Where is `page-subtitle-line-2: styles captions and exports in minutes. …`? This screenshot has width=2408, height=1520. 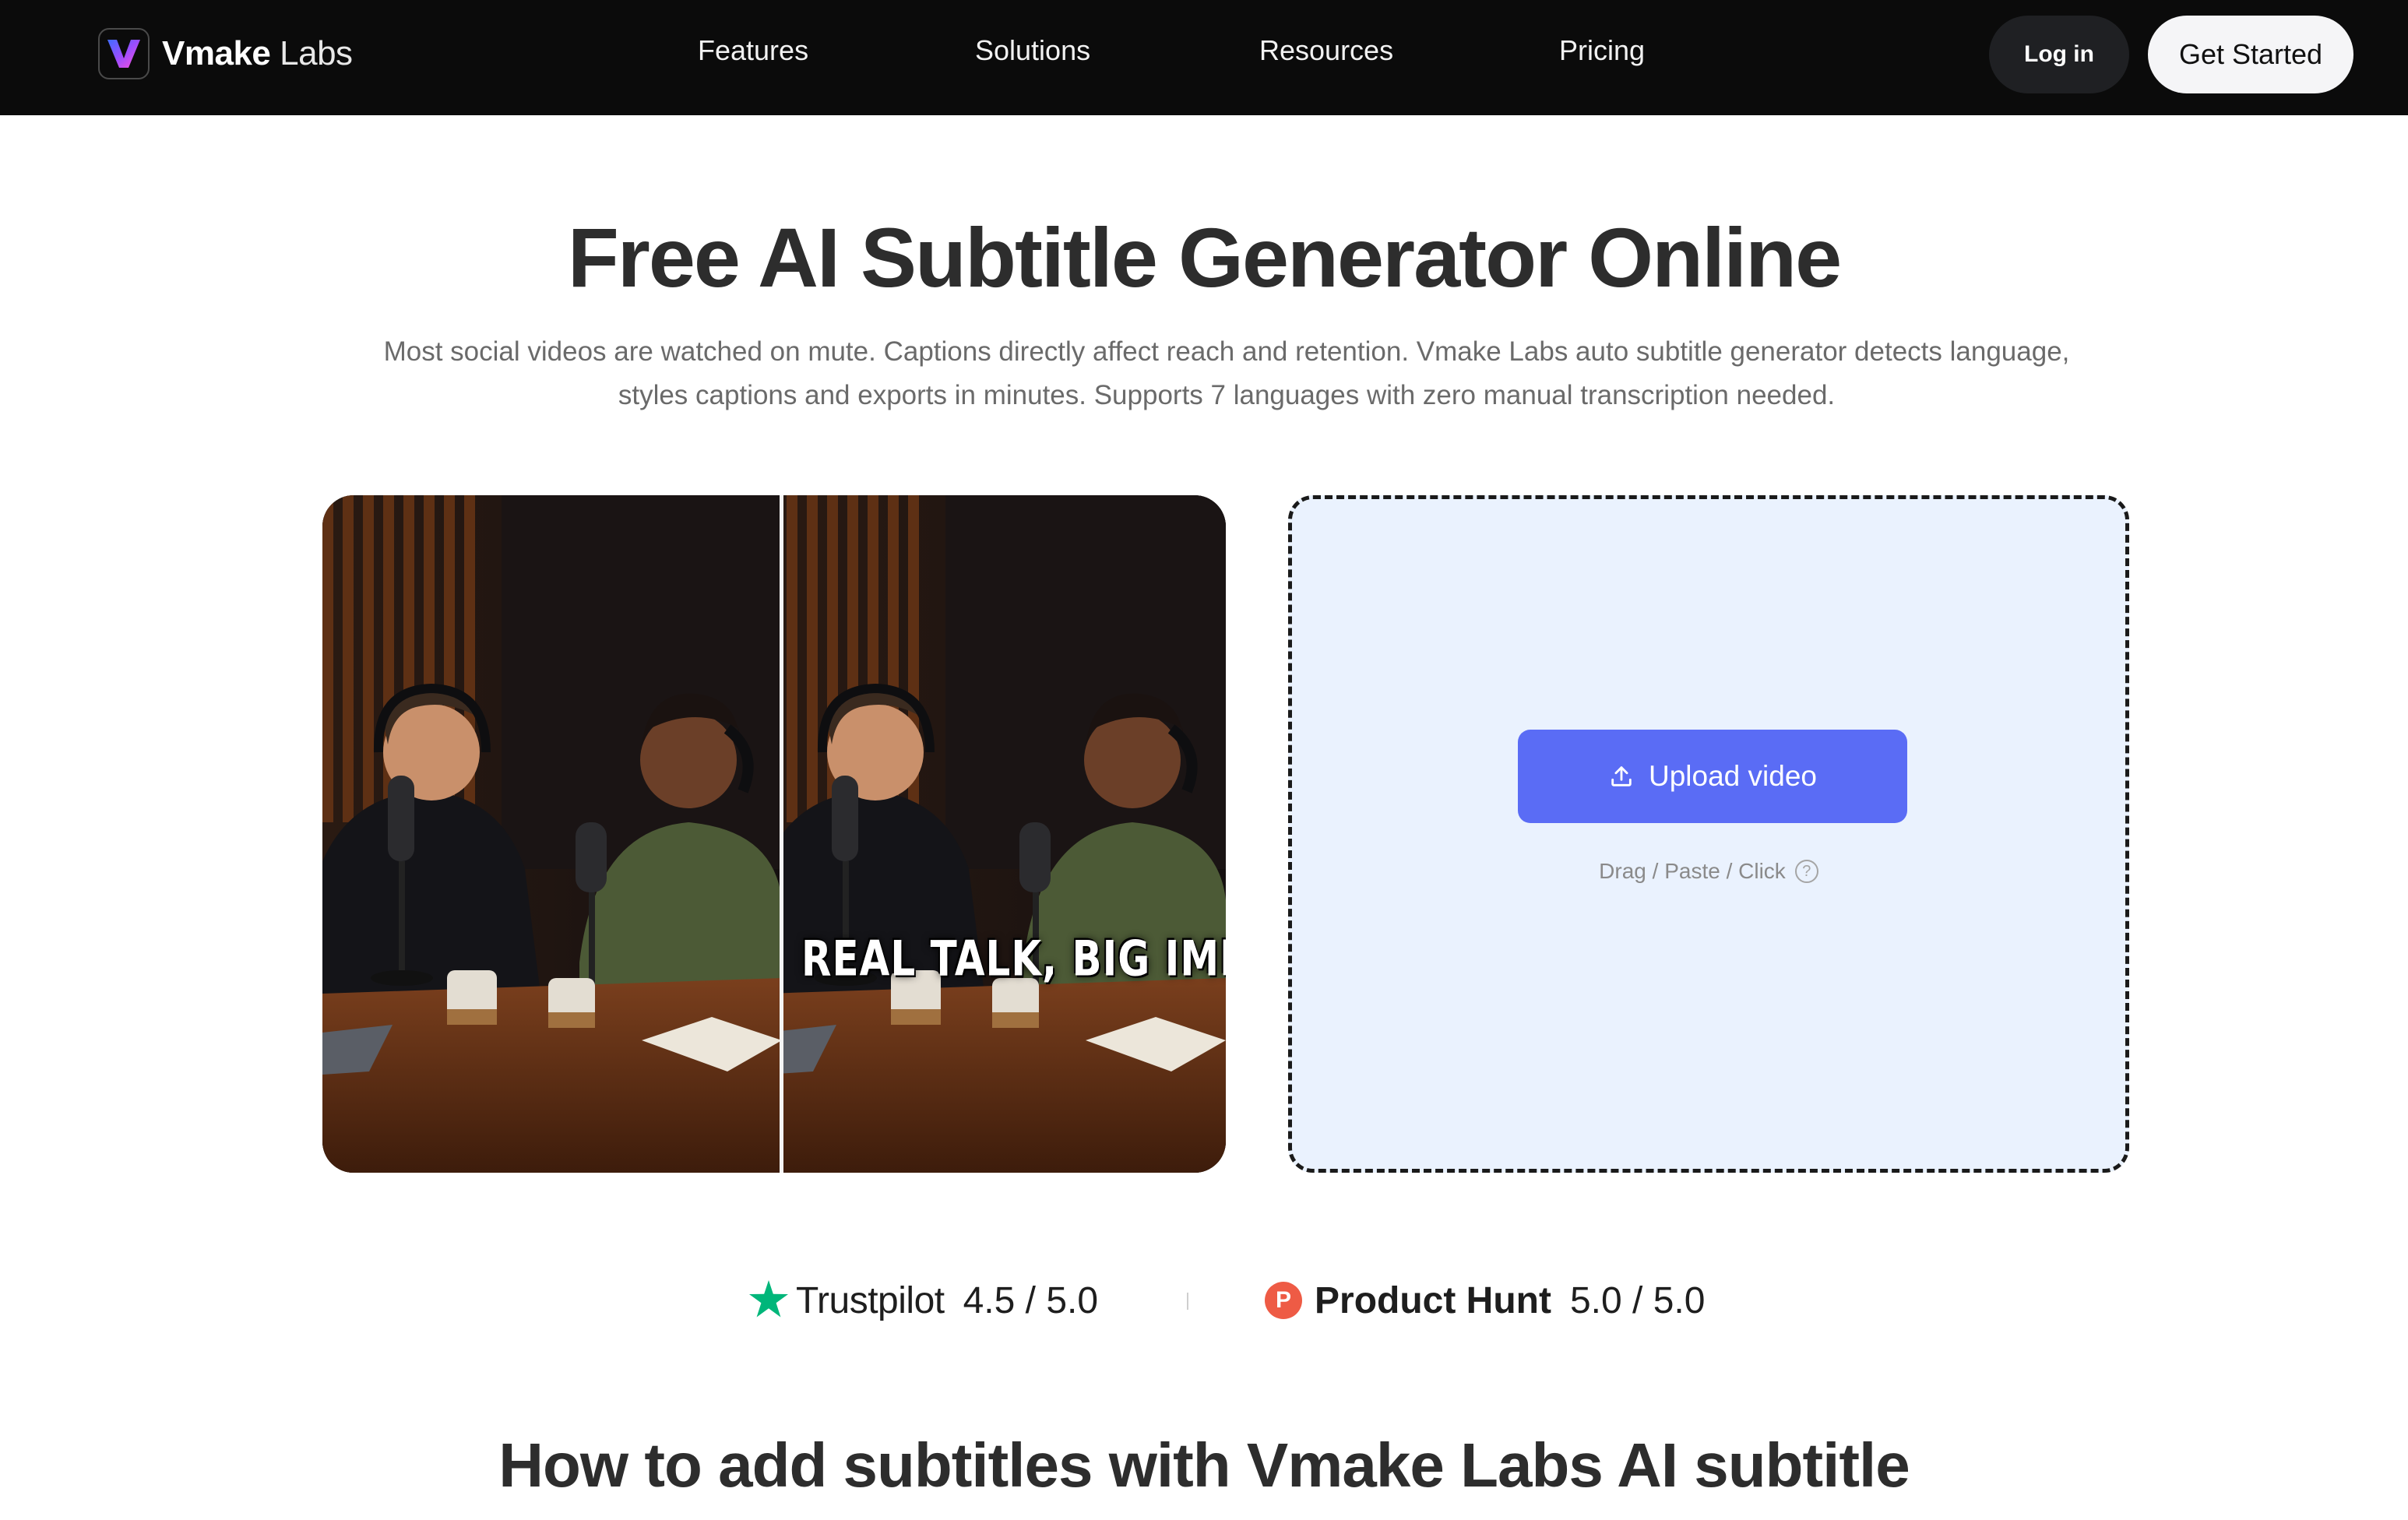
page-subtitle-line-2: styles captions and exports in minutes. … is located at coordinates (1227, 395).